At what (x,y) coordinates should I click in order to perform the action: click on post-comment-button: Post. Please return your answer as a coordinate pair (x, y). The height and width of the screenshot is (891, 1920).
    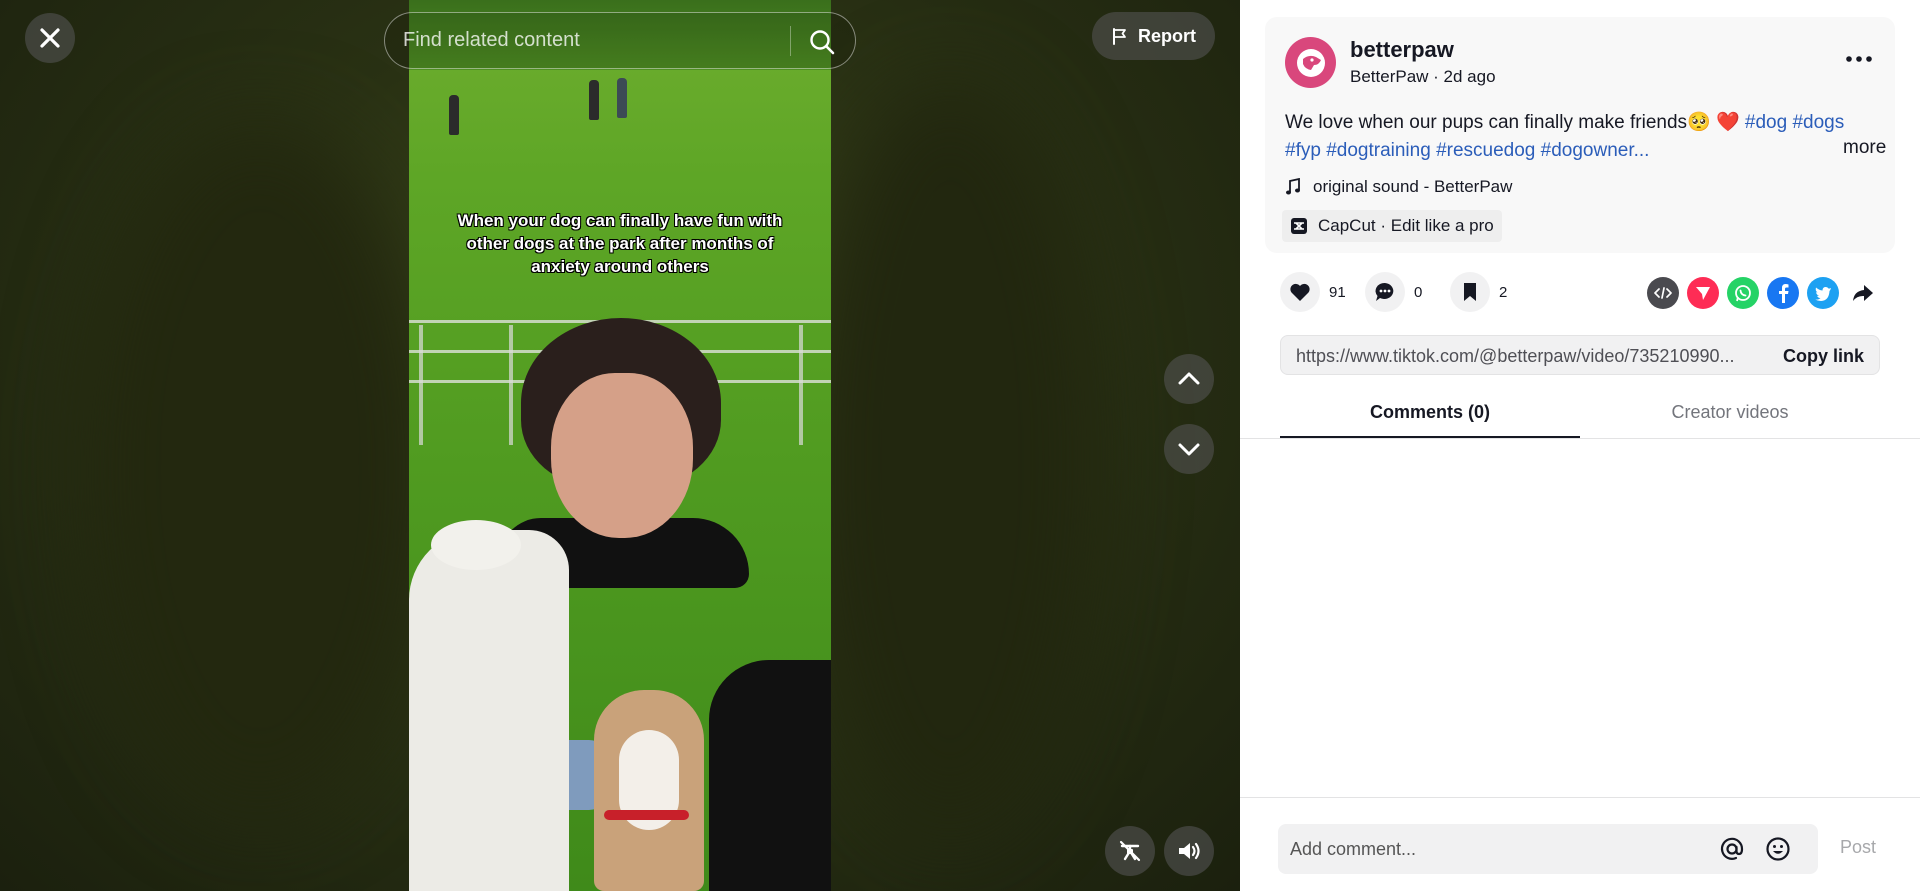
    Looking at the image, I should click on (1858, 847).